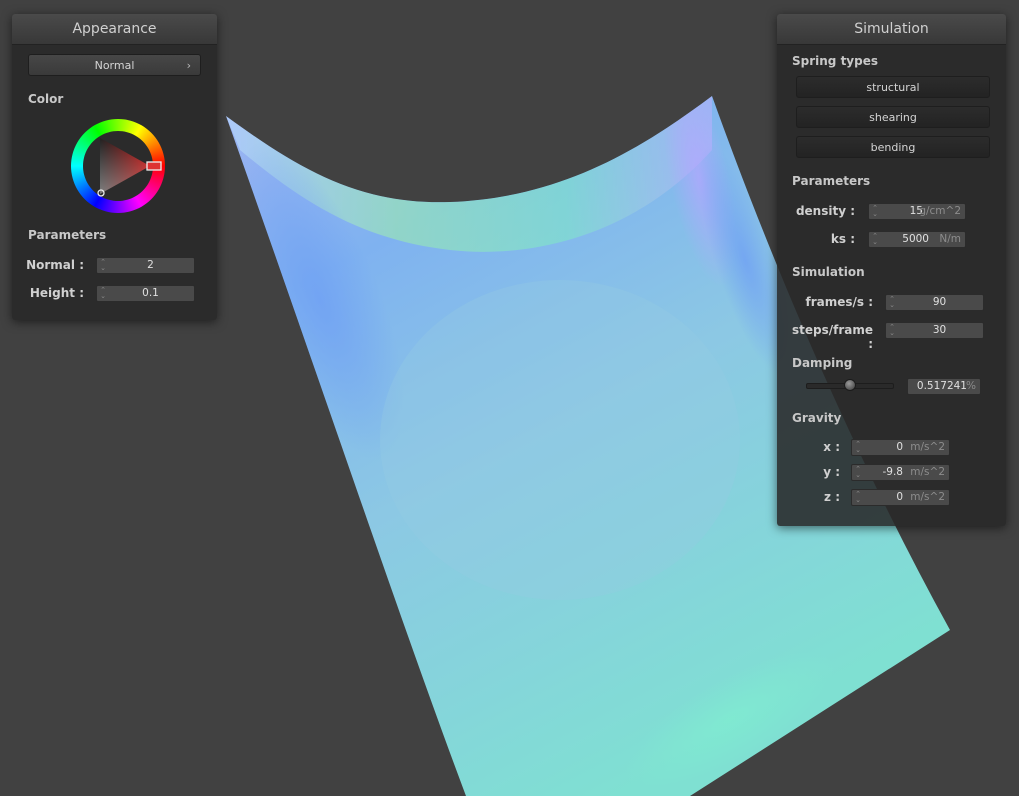 The width and height of the screenshot is (1019, 796). What do you see at coordinates (822, 363) in the screenshot?
I see `damping-label: Damping` at bounding box center [822, 363].